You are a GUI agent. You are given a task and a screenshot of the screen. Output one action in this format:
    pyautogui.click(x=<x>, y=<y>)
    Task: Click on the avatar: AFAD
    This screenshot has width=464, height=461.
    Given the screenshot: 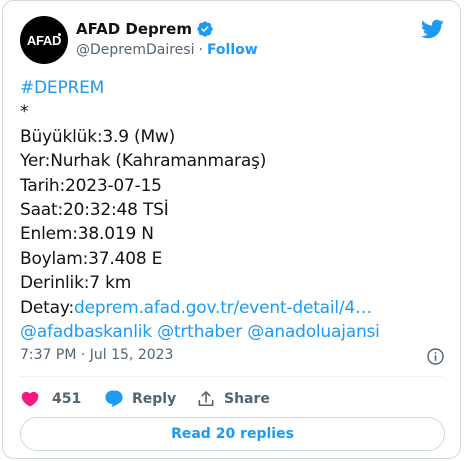 What is the action you would take?
    pyautogui.click(x=44, y=40)
    